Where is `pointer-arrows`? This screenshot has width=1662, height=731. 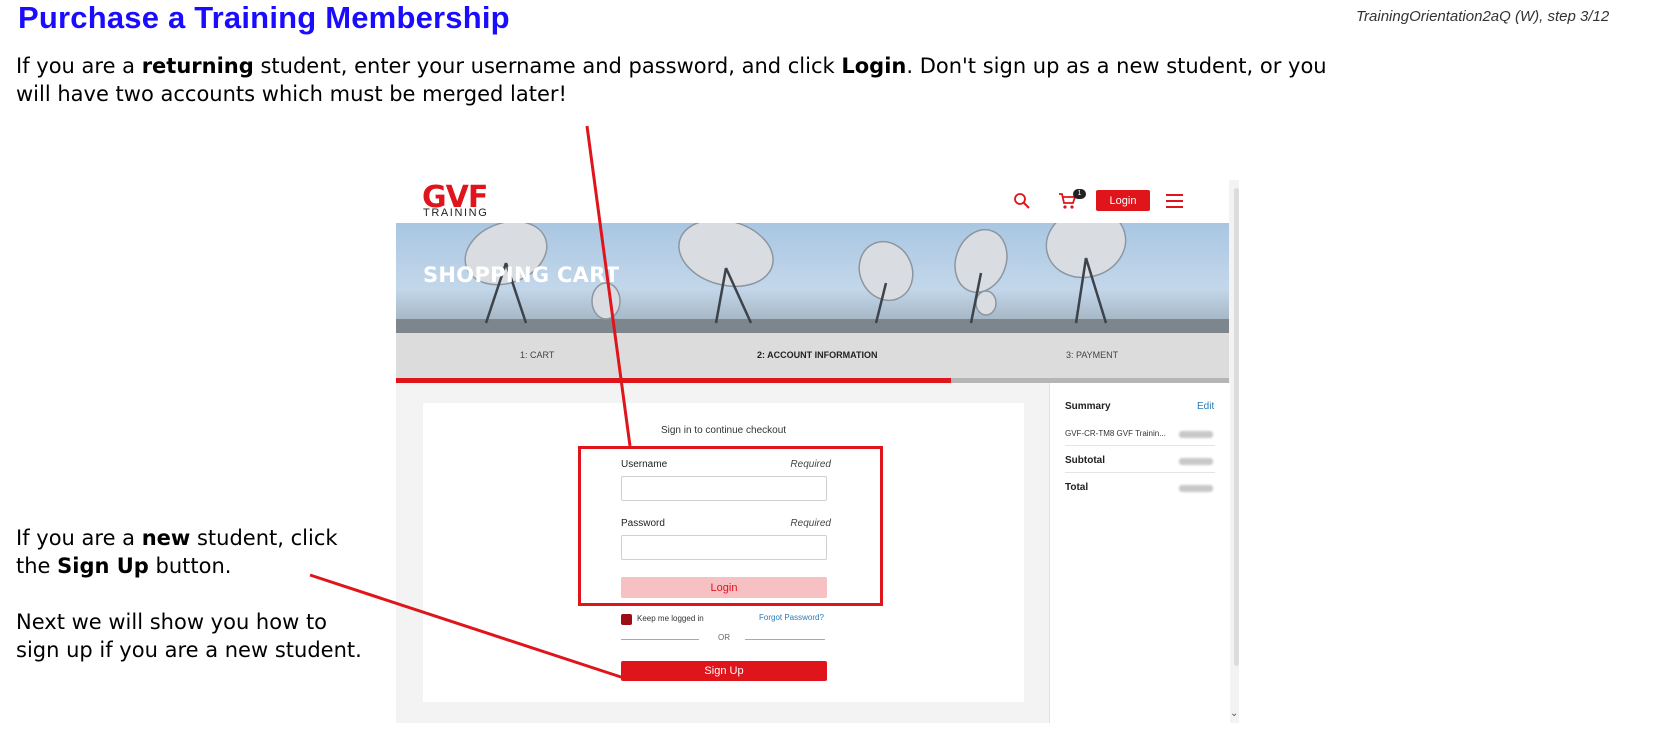 pointer-arrows is located at coordinates (470, 402).